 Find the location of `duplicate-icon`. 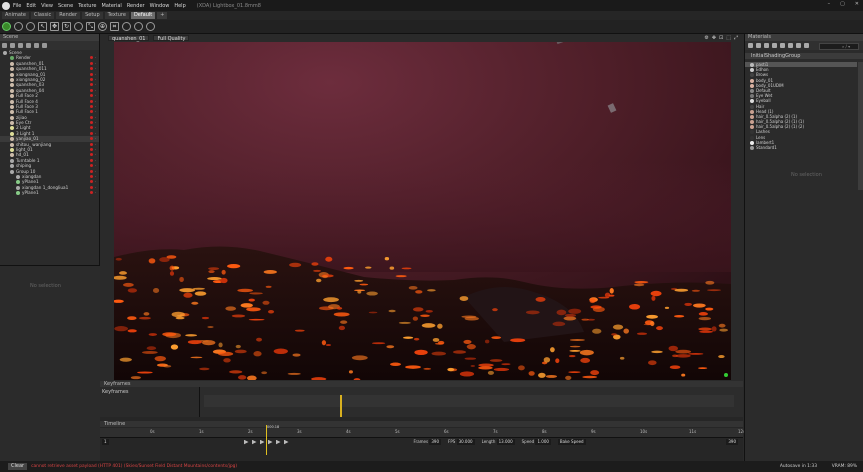

duplicate-icon is located at coordinates (790, 45).